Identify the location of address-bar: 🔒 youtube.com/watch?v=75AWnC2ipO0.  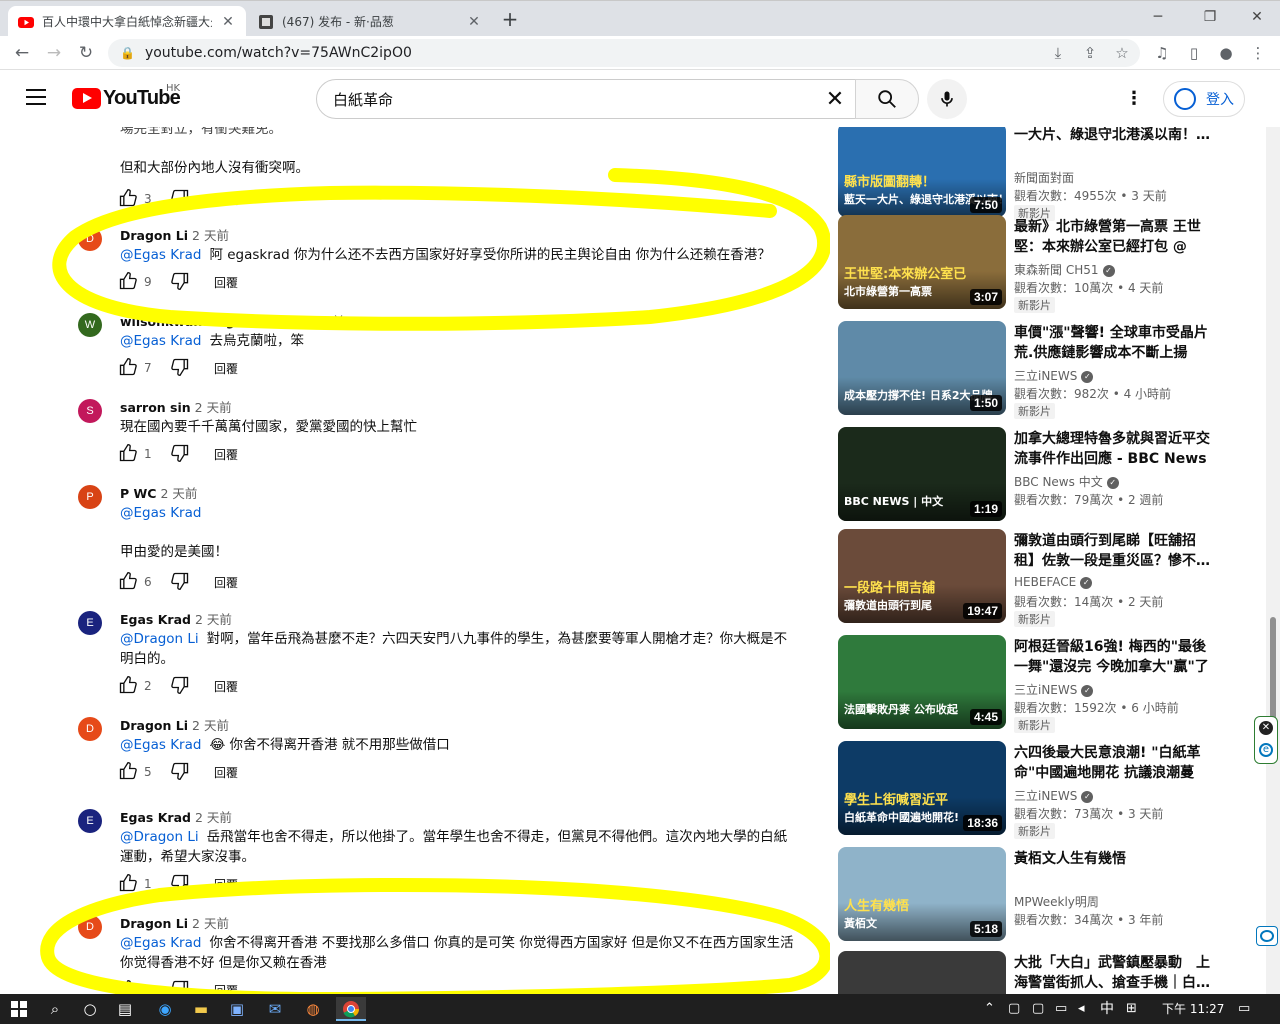
(624, 53).